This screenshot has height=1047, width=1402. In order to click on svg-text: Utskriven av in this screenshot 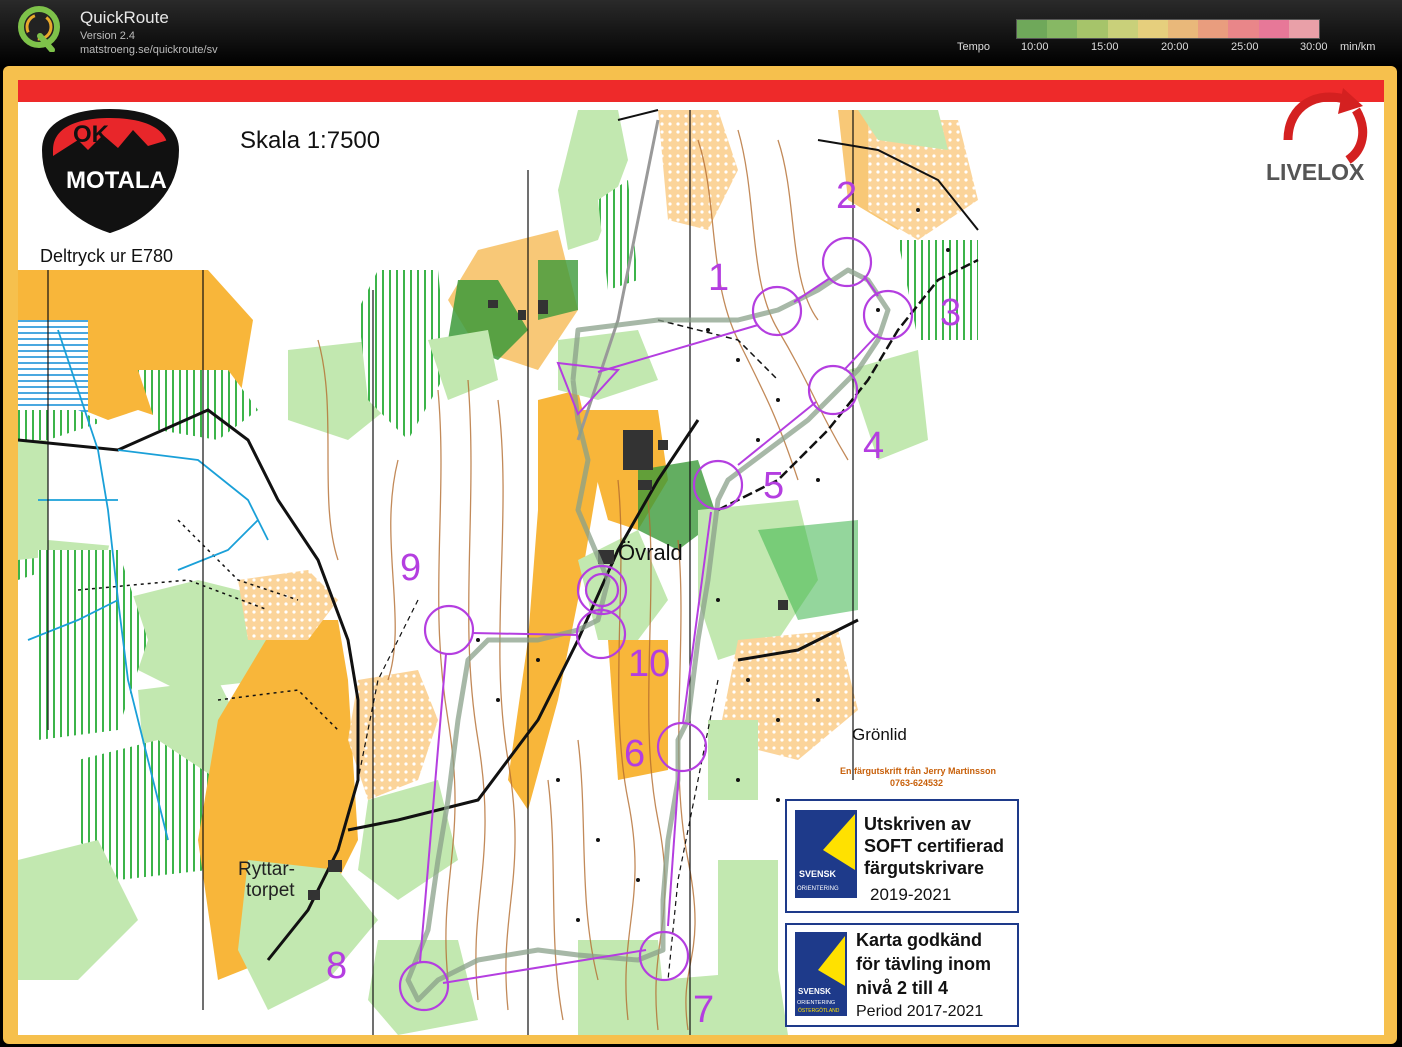, I will do `click(917, 824)`.